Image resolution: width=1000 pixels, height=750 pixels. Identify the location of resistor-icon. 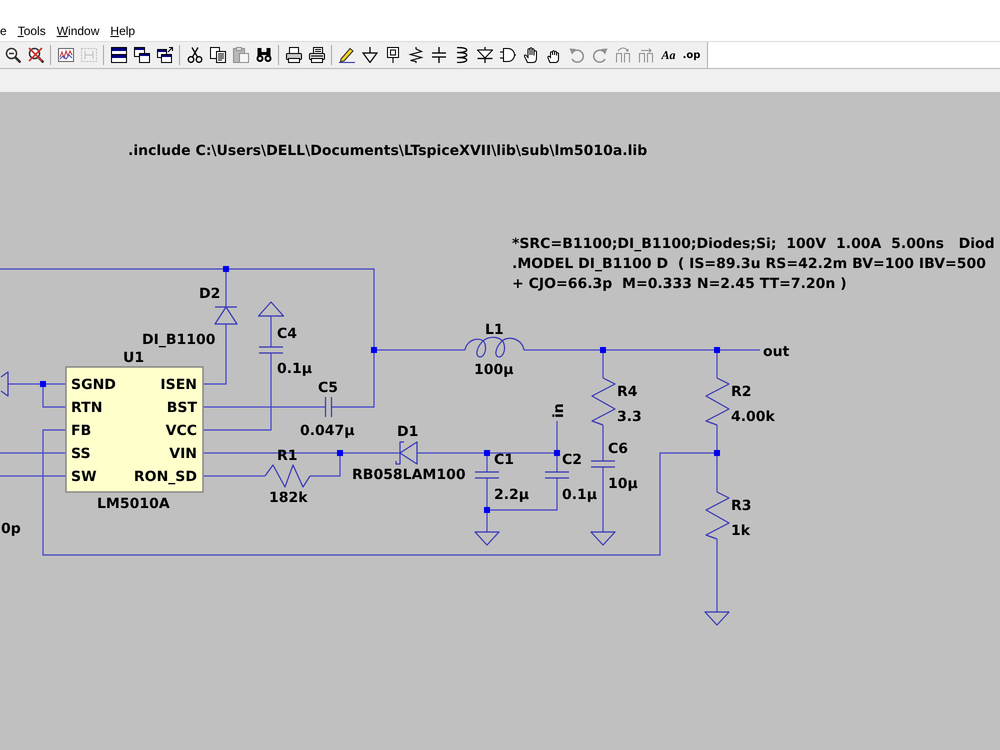
(416, 55).